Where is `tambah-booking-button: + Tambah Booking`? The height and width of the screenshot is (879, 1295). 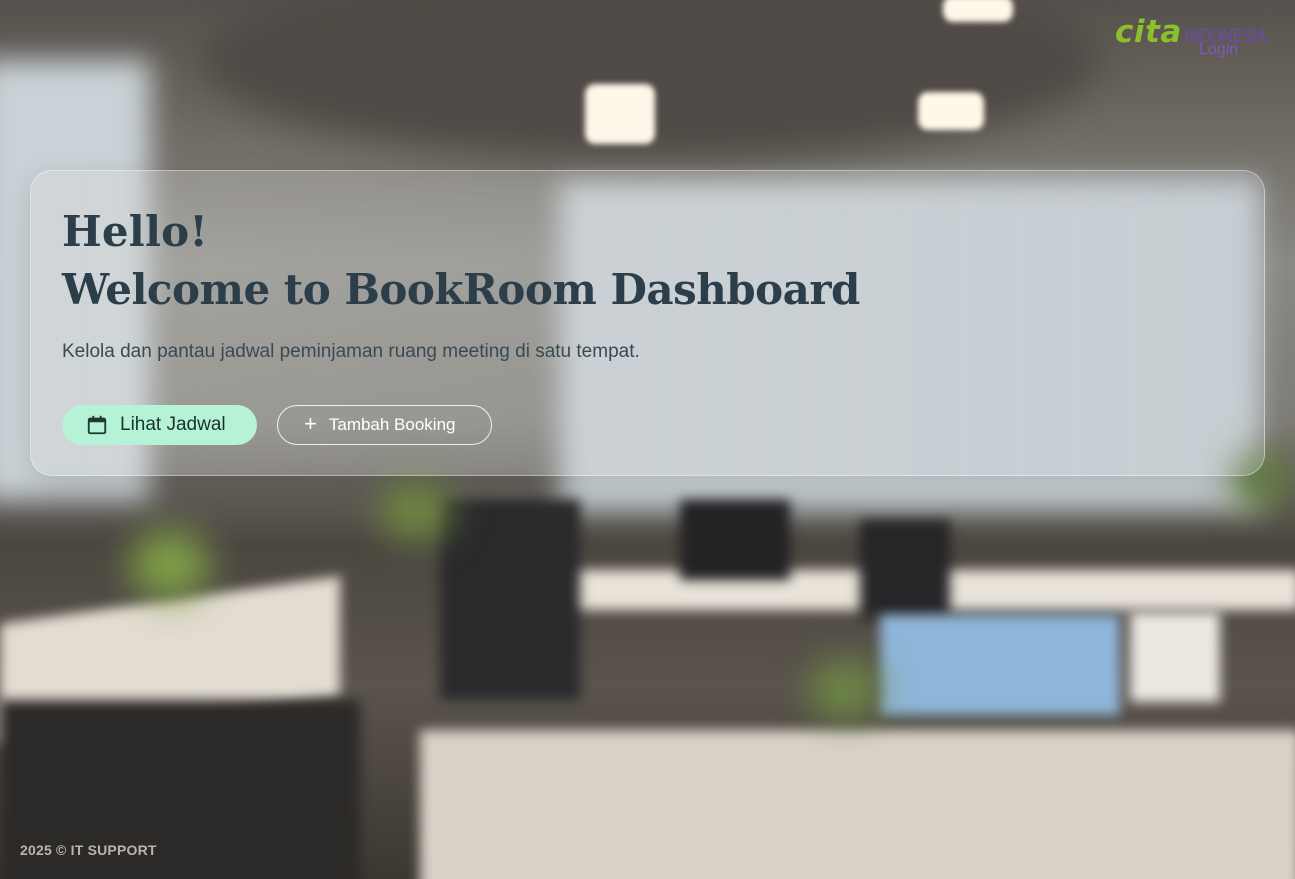 tambah-booking-button: + Tambah Booking is located at coordinates (384, 425).